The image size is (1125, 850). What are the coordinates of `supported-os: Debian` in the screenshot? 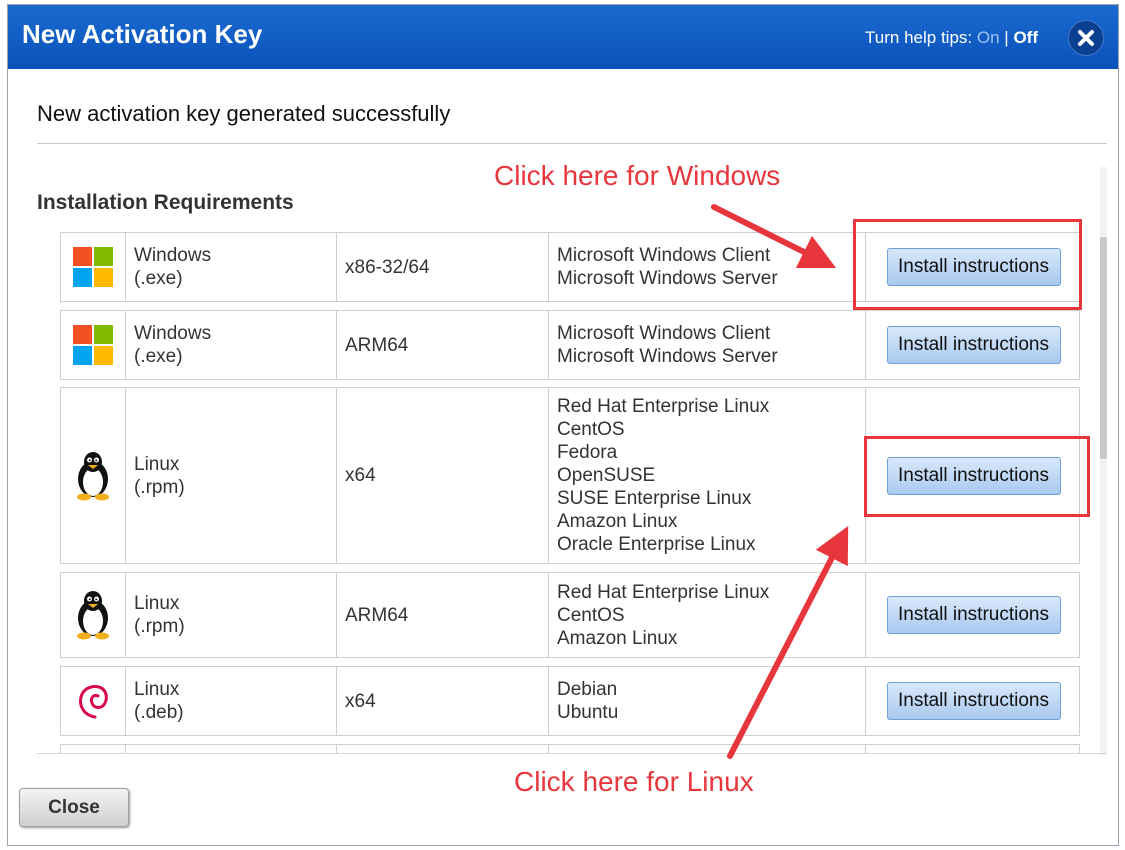 It's located at (587, 689).